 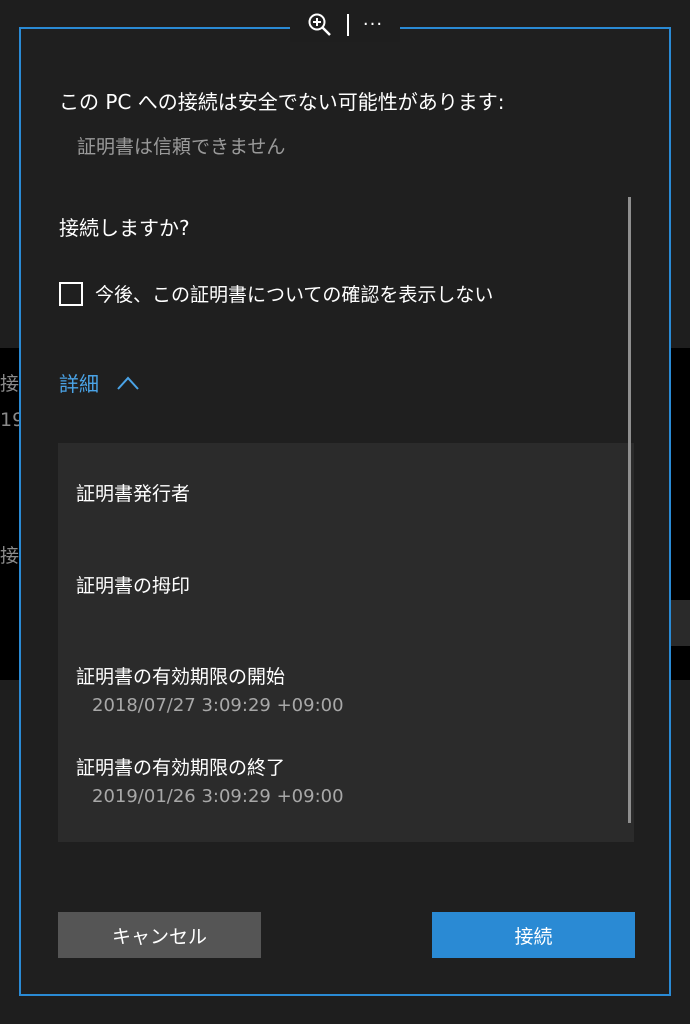 I want to click on detail-valid-from: 証明書の有効期限の開始 2018/07/27 3:09:29 +09:00, so click(x=210, y=689).